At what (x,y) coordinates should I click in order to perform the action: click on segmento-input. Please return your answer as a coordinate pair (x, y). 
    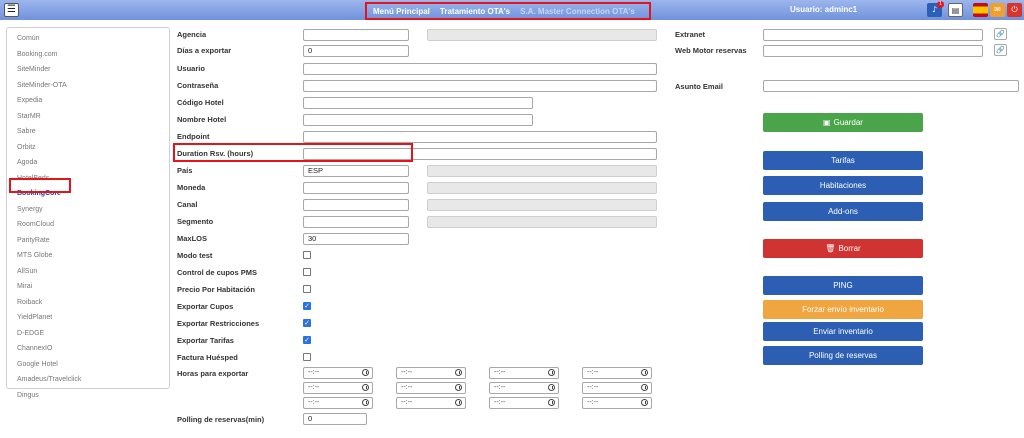
    Looking at the image, I should click on (356, 222).